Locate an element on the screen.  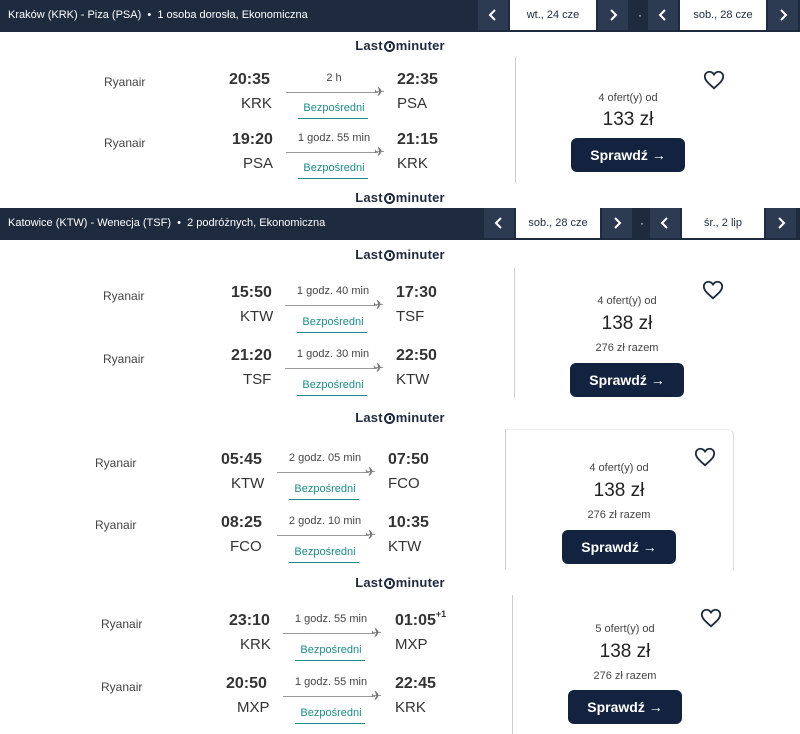
date-out-field: sob., 28 cze is located at coordinates (558, 223).